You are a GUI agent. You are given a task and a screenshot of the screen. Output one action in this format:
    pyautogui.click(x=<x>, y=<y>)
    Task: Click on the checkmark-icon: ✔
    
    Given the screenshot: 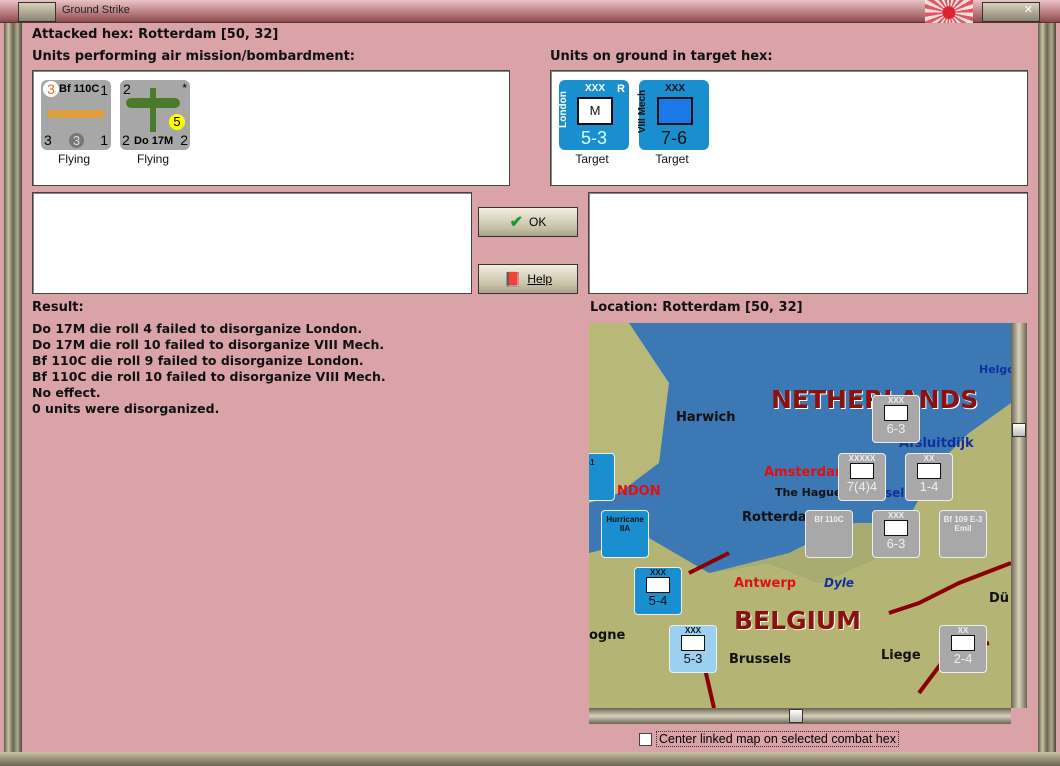 What is the action you would take?
    pyautogui.click(x=516, y=222)
    